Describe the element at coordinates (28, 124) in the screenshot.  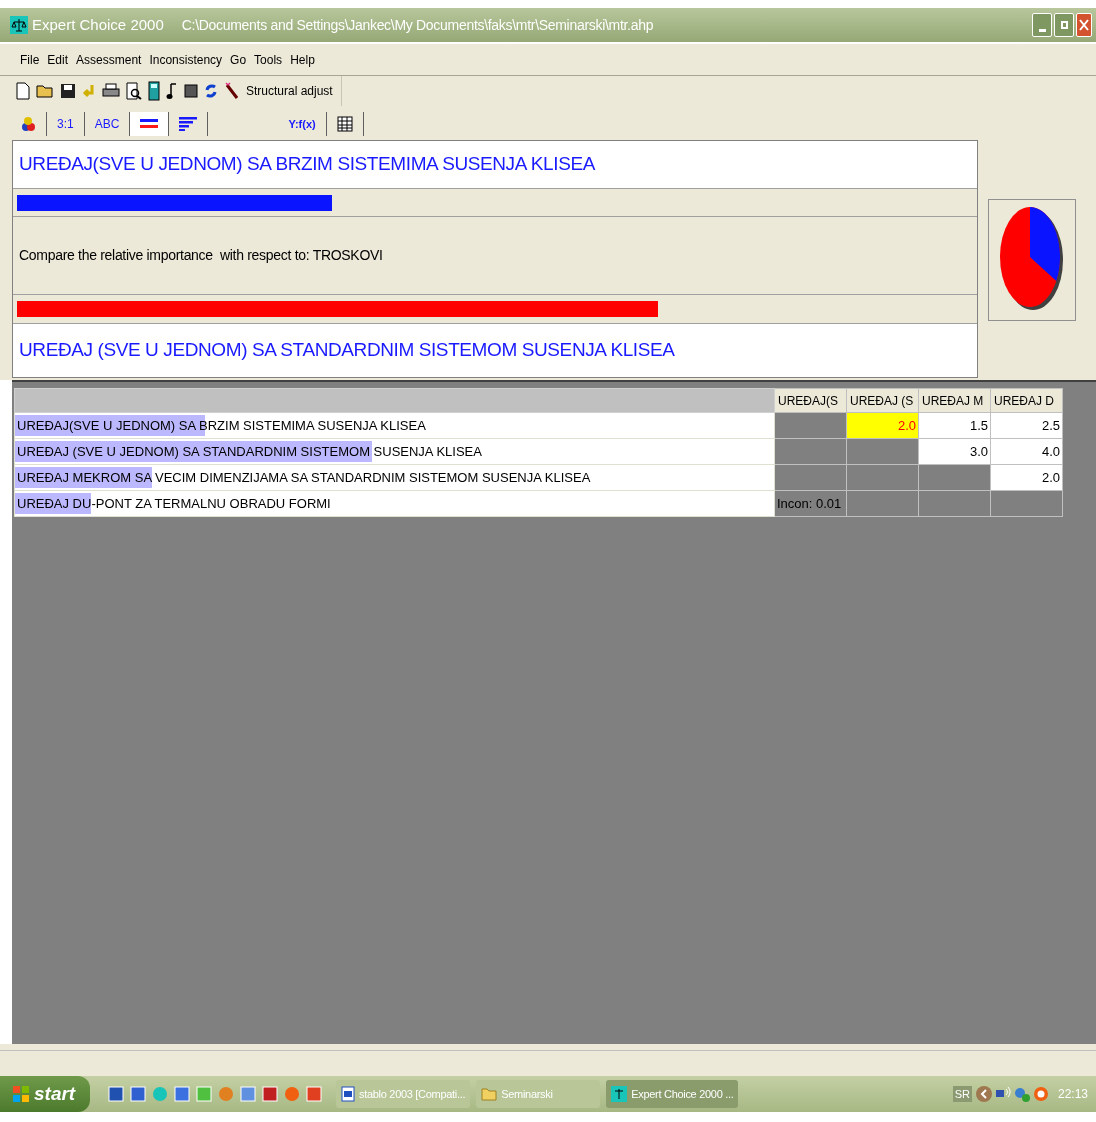
I see `colored-balls-icon` at that location.